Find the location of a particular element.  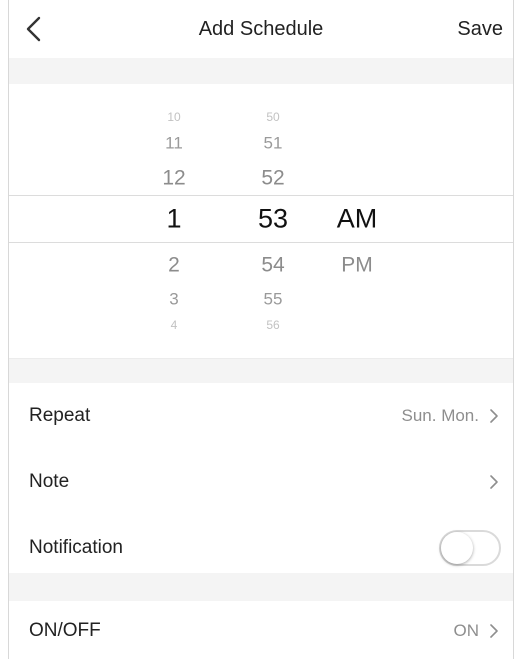

repeat-row: Repeat Sun. Mon. is located at coordinates (261, 416).